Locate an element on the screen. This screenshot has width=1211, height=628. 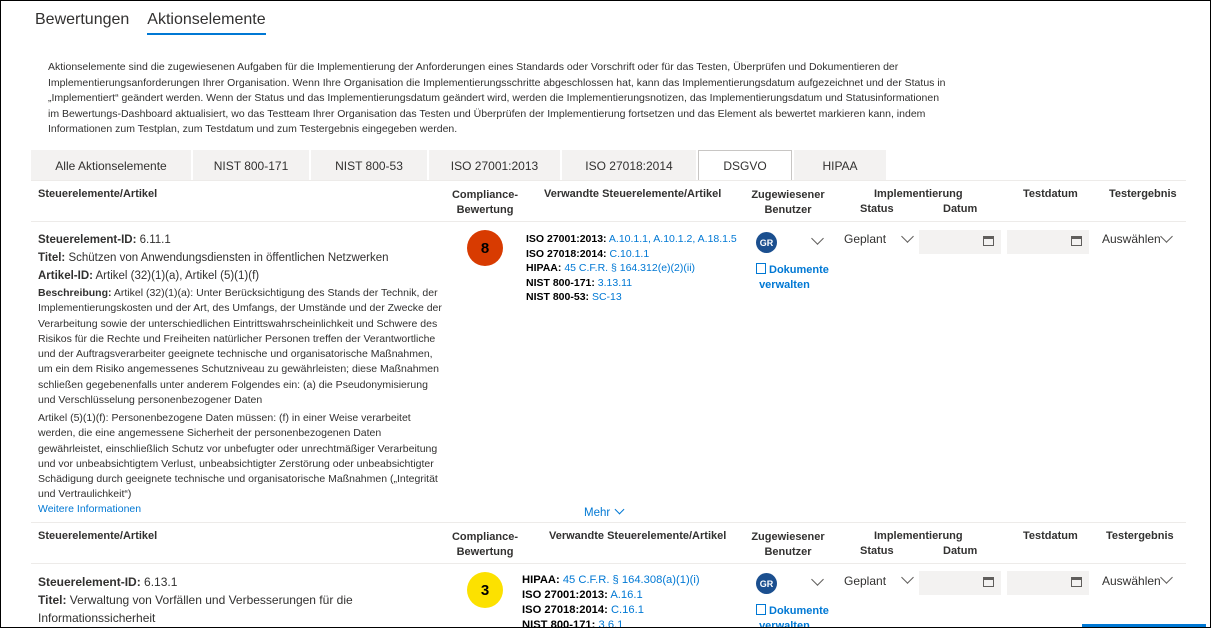
tab-nist-800-171: NIST 800-171 is located at coordinates (251, 165).